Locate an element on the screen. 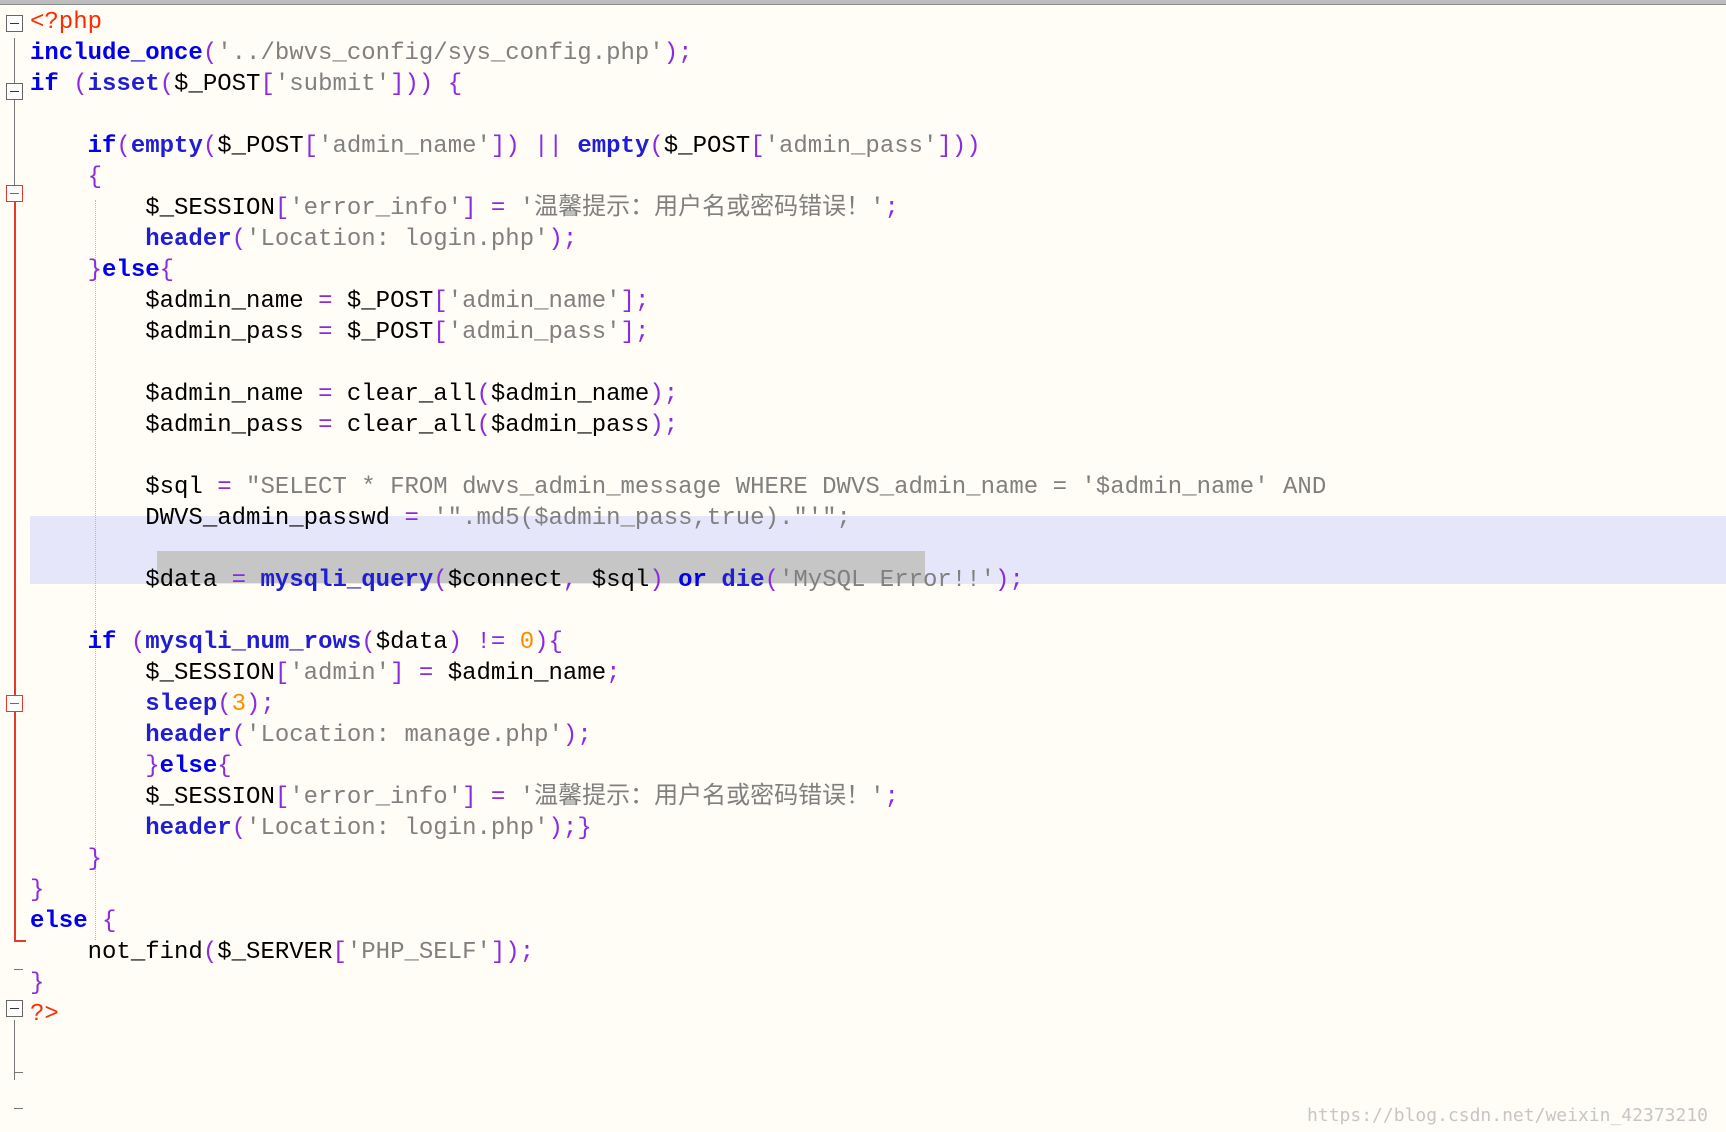 The image size is (1726, 1132). code-line: ?> is located at coordinates (44, 1015).